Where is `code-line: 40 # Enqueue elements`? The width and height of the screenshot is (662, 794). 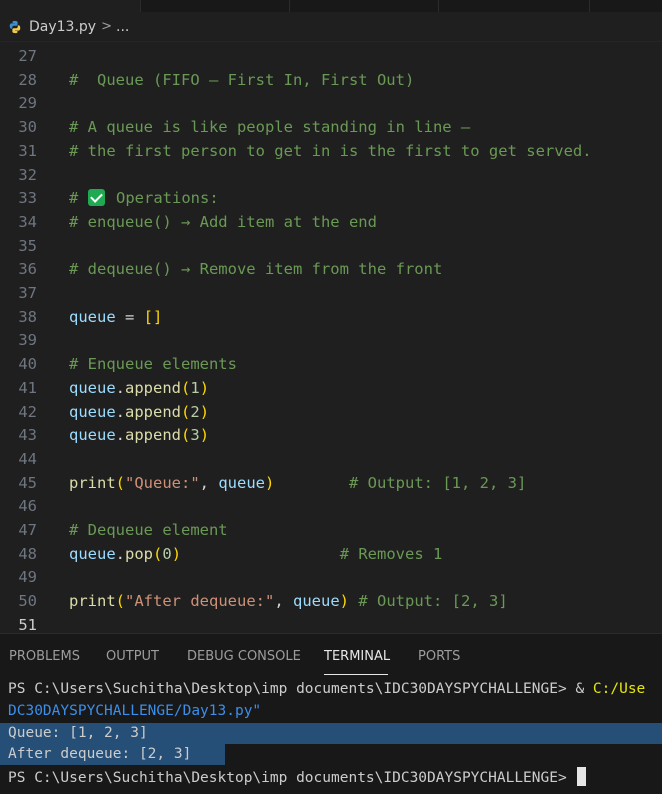 code-line: 40 # Enqueue elements is located at coordinates (331, 364).